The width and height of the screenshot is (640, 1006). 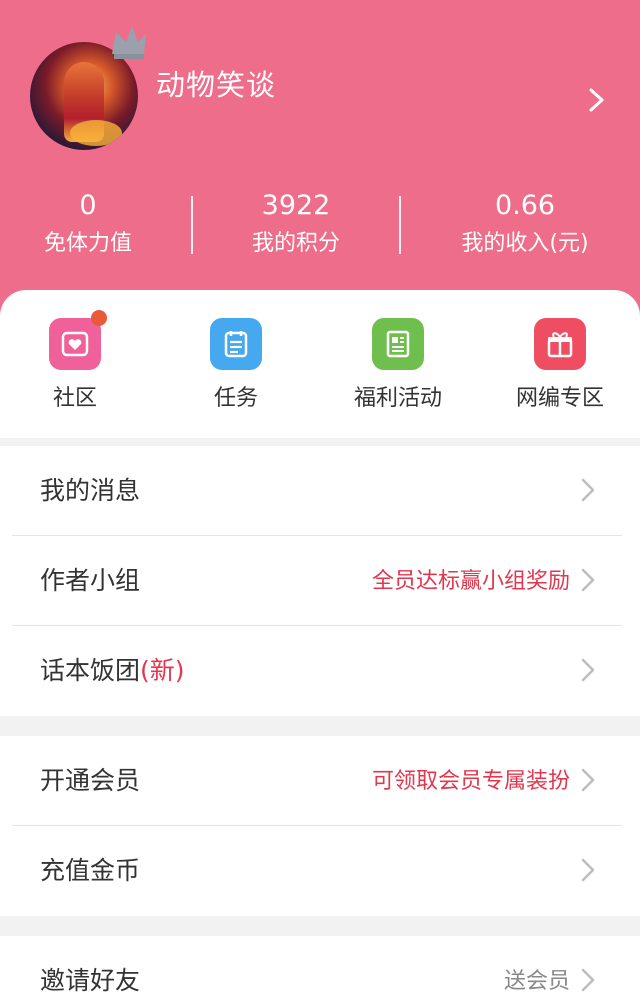 What do you see at coordinates (296, 205) in the screenshot?
I see `stat-value: 3922` at bounding box center [296, 205].